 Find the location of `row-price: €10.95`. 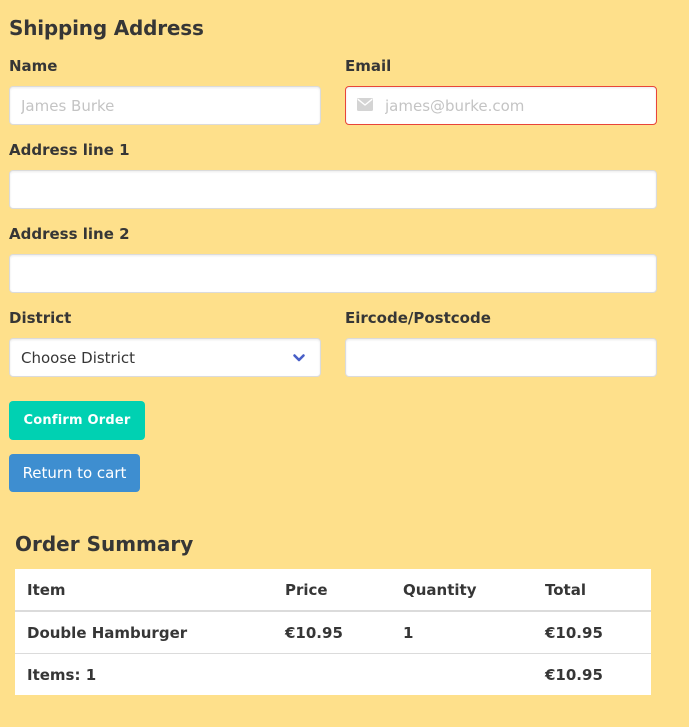

row-price: €10.95 is located at coordinates (314, 632).